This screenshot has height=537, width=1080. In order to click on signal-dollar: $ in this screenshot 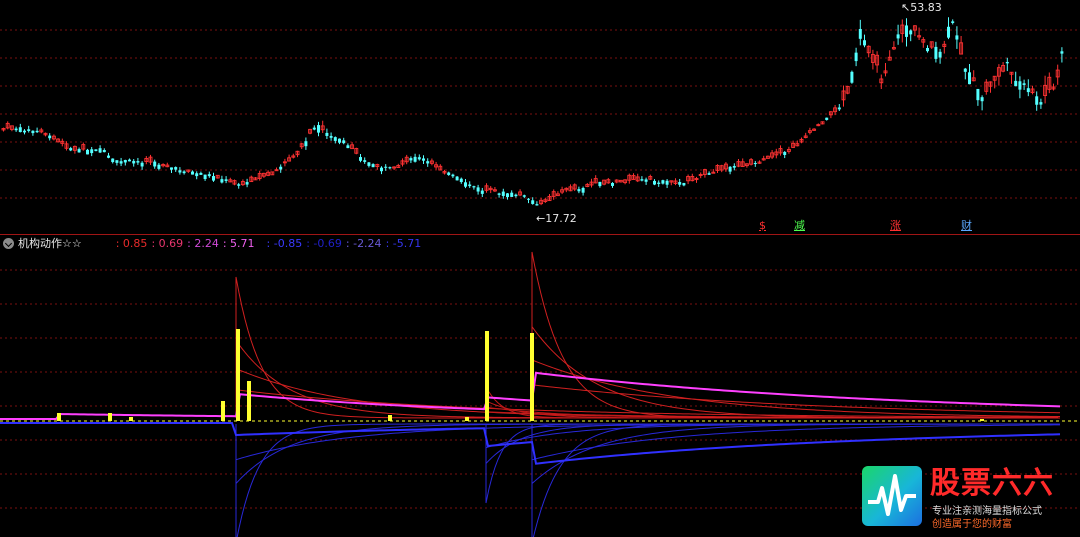, I will do `click(762, 225)`.